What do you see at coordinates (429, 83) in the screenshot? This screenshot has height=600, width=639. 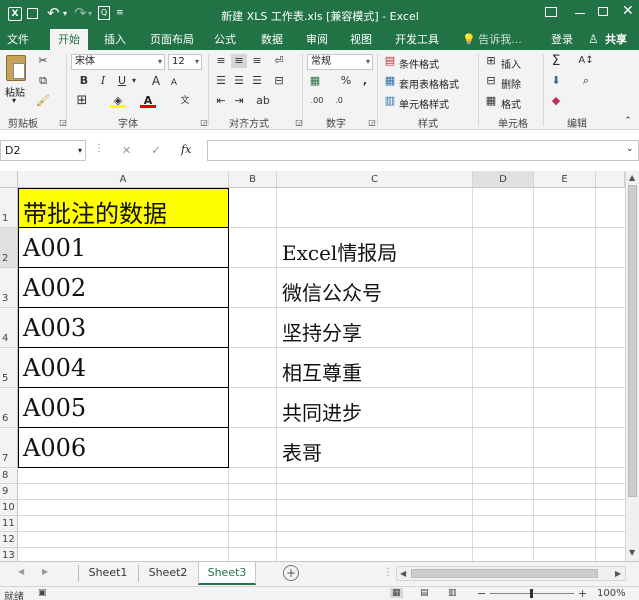 I see `format-as-table-button: 套用表格格式` at bounding box center [429, 83].